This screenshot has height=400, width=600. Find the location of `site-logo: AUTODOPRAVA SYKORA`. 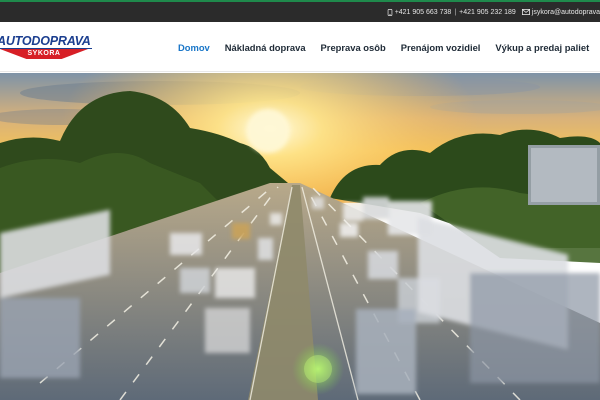

site-logo: AUTODOPRAVA SYKORA is located at coordinates (46, 48).